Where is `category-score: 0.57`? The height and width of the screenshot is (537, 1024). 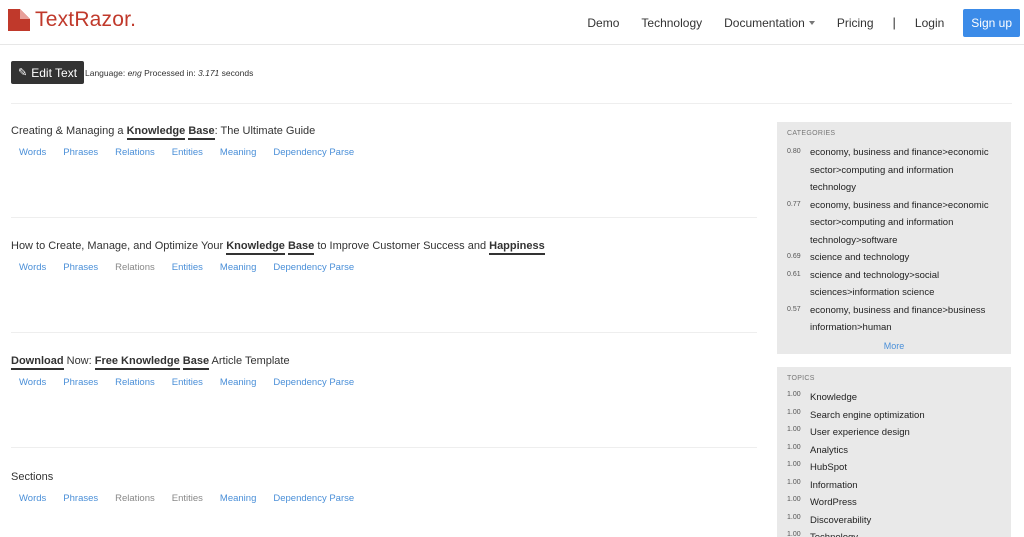 category-score: 0.57 is located at coordinates (794, 309).